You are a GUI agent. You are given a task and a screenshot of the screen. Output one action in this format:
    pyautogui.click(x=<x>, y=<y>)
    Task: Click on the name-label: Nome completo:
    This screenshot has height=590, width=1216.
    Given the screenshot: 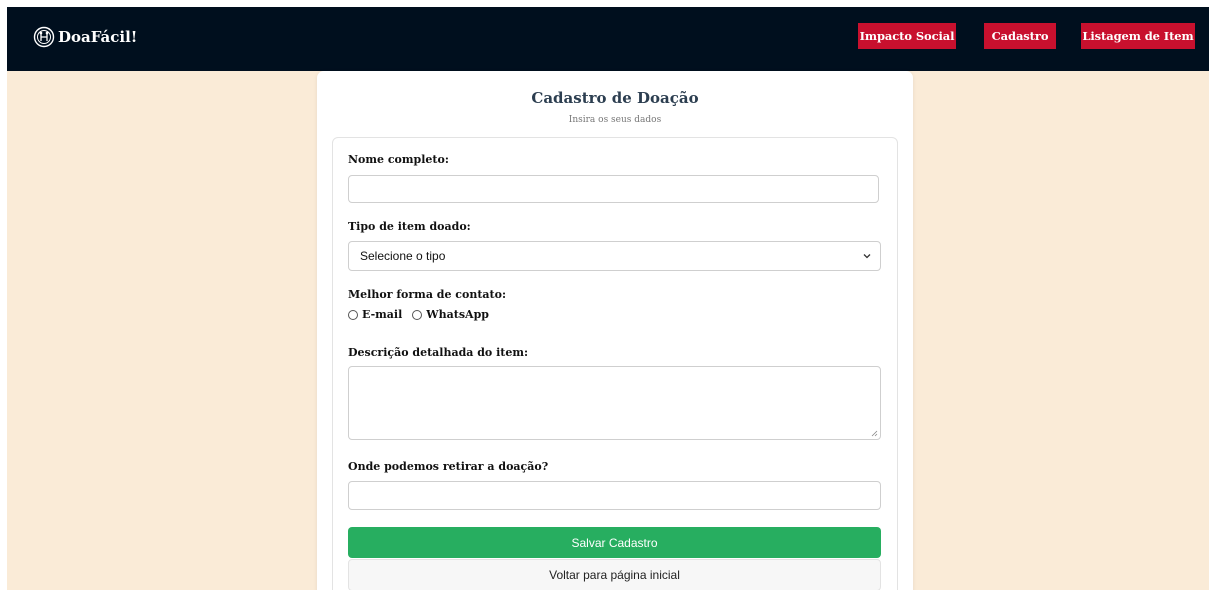 What is the action you would take?
    pyautogui.click(x=398, y=159)
    